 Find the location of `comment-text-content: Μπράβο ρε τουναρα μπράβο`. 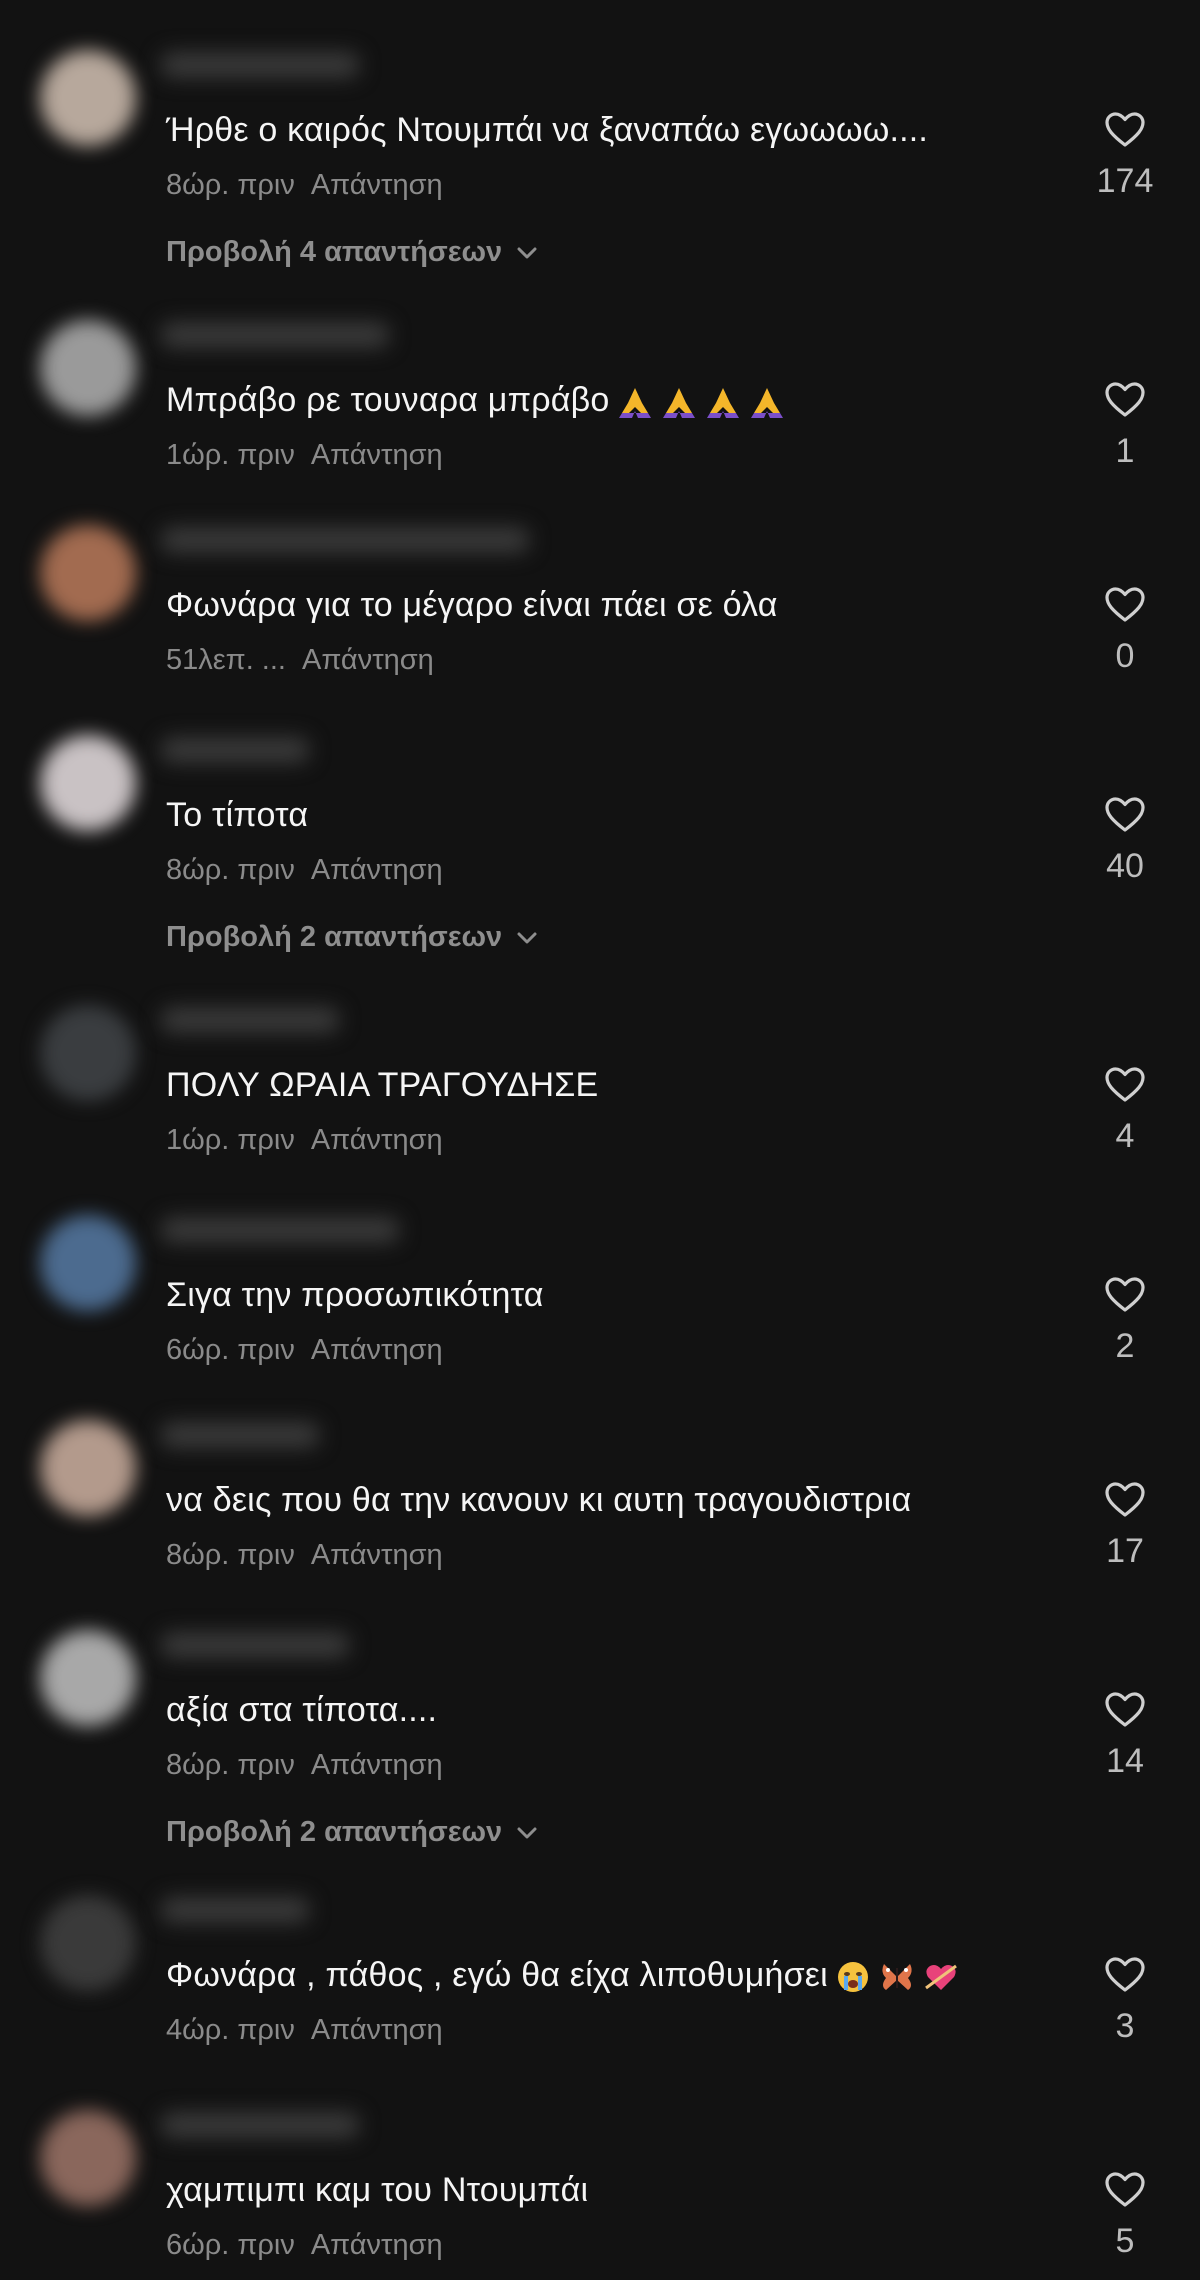

comment-text-content: Μπράβο ρε τουναρα μπράβο is located at coordinates (388, 400).